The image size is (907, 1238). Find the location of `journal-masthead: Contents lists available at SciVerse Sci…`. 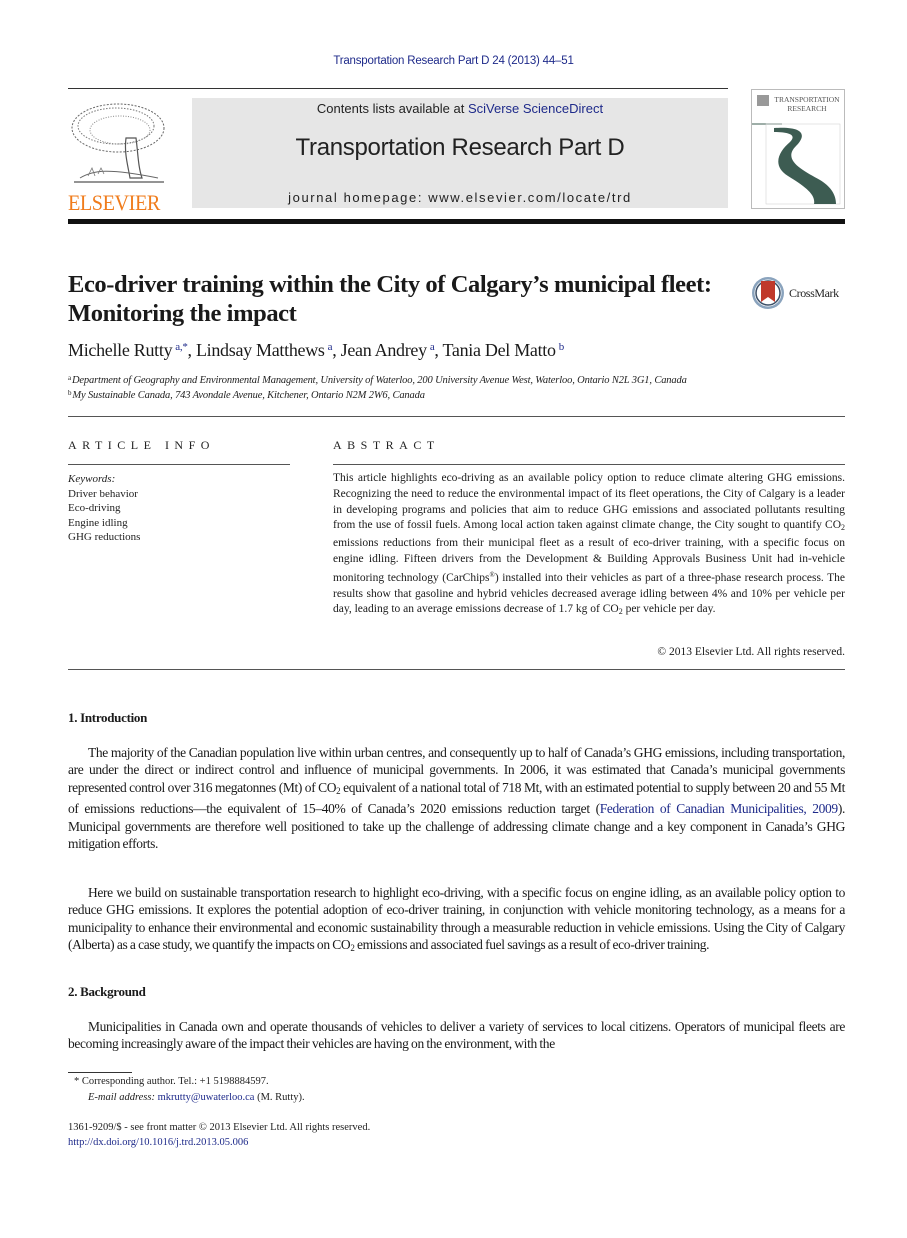

journal-masthead: Contents lists available at SciVerse Sci… is located at coordinates (460, 153).